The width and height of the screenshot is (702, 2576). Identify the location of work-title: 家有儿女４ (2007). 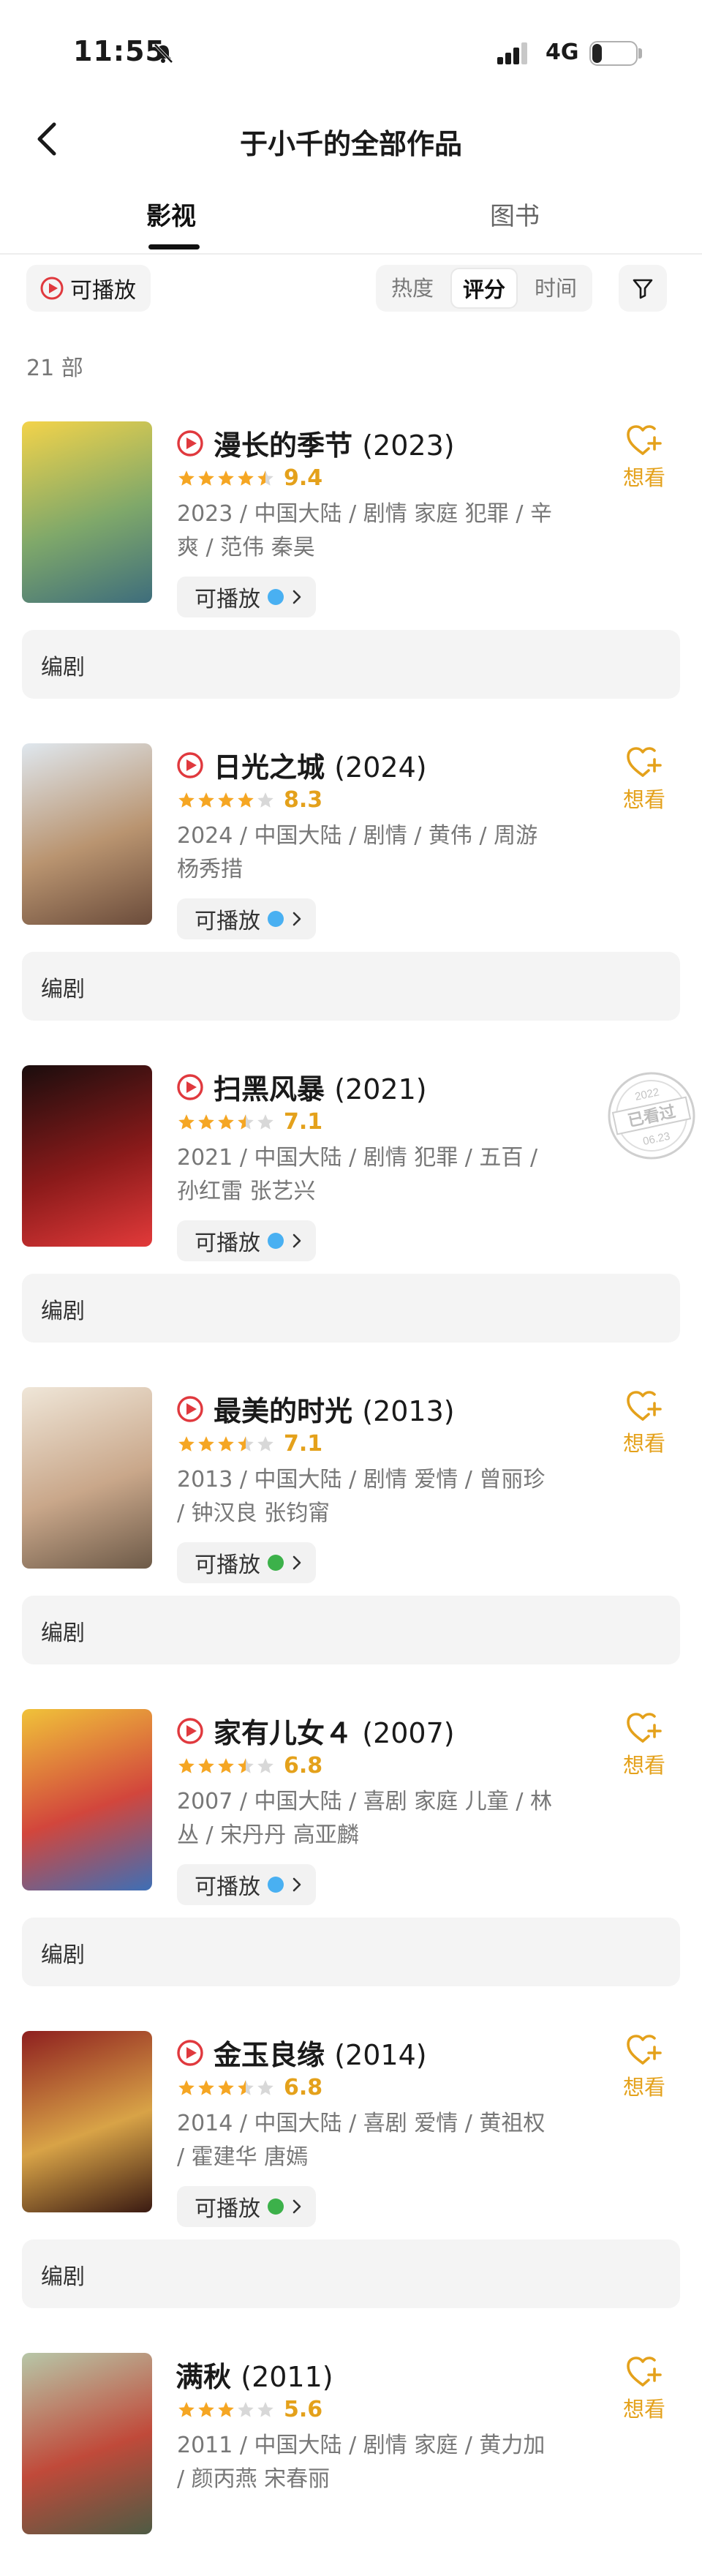
(334, 1731).